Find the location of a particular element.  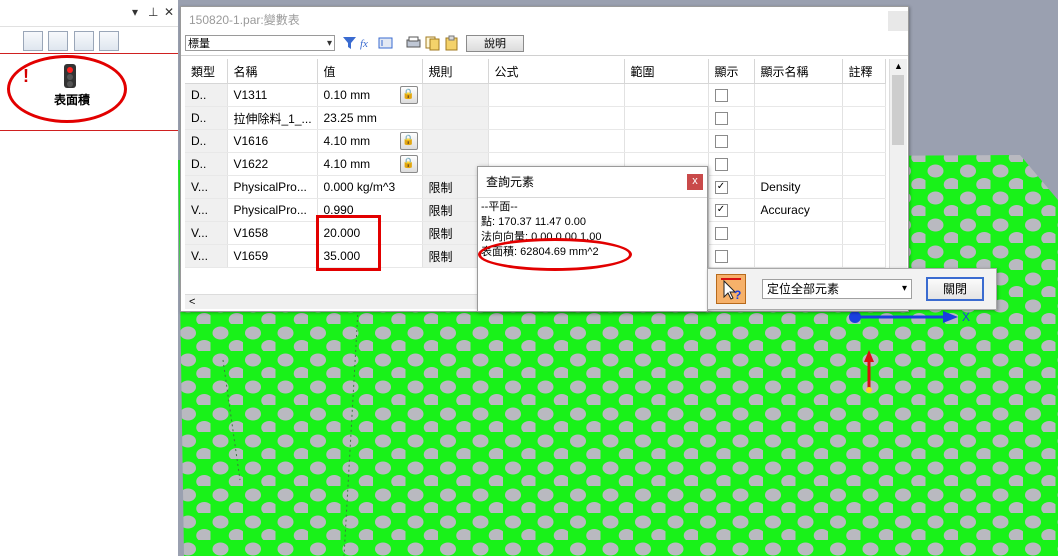

cell-value: 0.000 kg/m^3 is located at coordinates (370, 187).